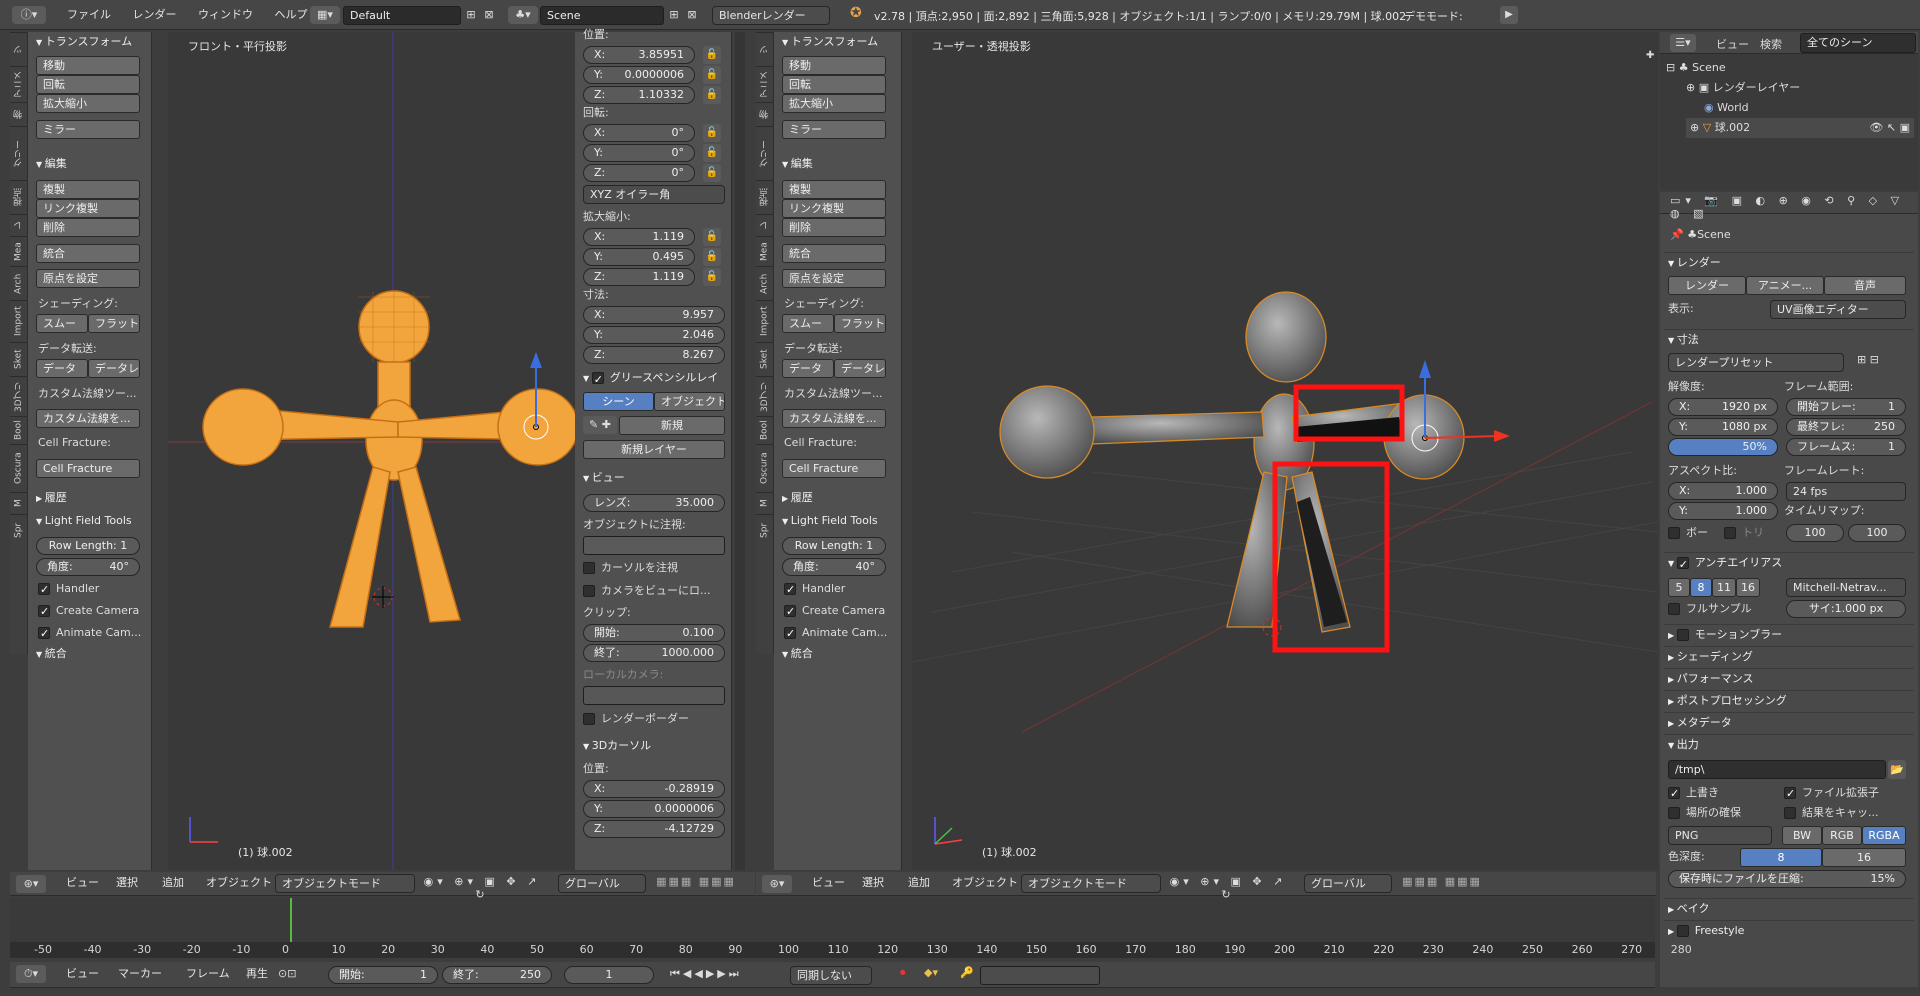 Image resolution: width=1920 pixels, height=996 pixels. What do you see at coordinates (239, 883) in the screenshot?
I see `object-menu: オブジェクト` at bounding box center [239, 883].